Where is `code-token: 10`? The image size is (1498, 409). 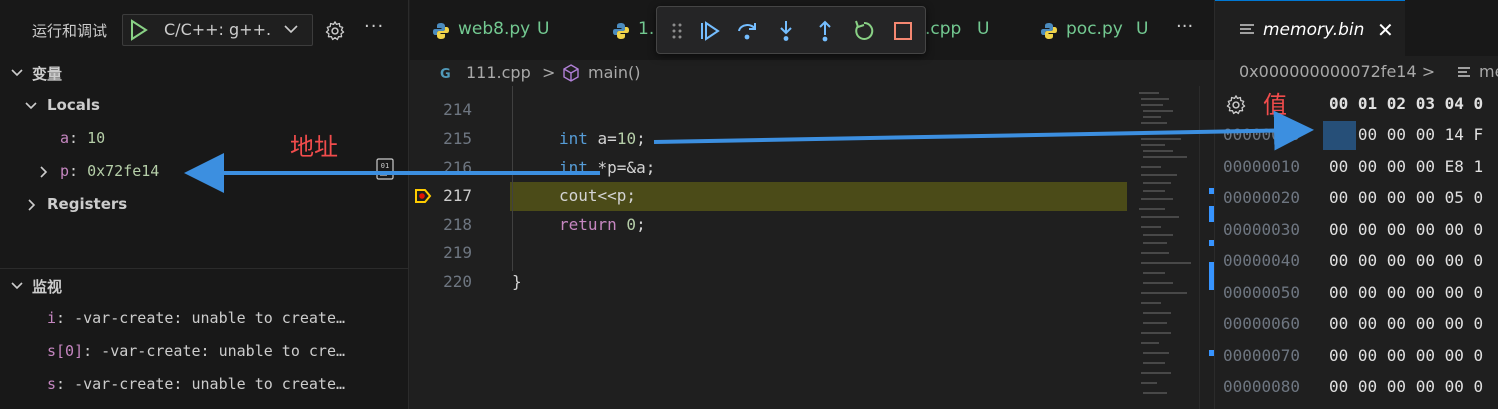
code-token: 10 is located at coordinates (626, 138).